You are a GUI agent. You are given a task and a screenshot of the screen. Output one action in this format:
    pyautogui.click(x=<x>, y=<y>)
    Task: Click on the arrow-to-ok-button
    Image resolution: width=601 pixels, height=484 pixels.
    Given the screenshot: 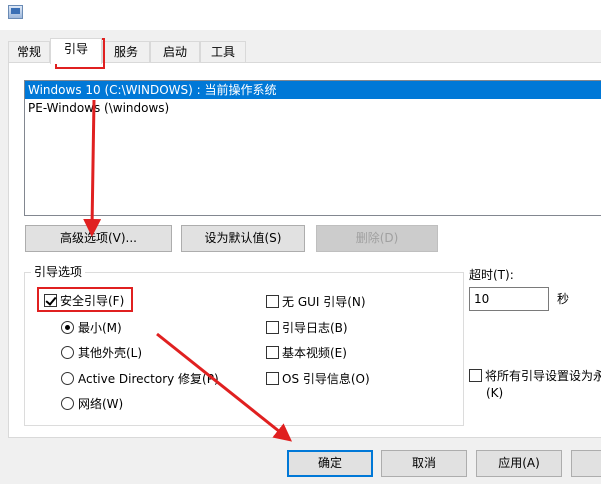 What is the action you would take?
    pyautogui.click(x=224, y=387)
    